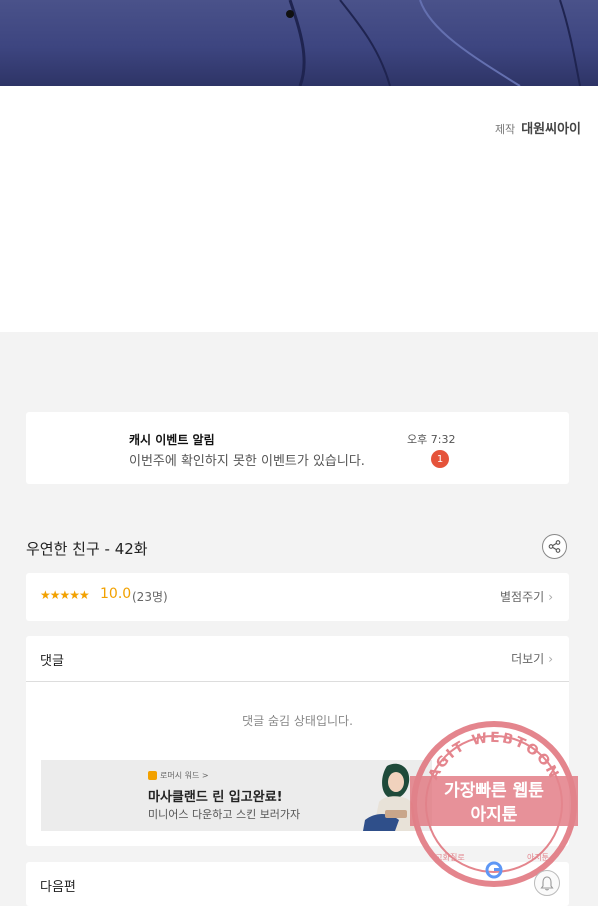 This screenshot has width=598, height=906. What do you see at coordinates (538, 857) in the screenshot?
I see `watermark-bottom-right: 아지툰` at bounding box center [538, 857].